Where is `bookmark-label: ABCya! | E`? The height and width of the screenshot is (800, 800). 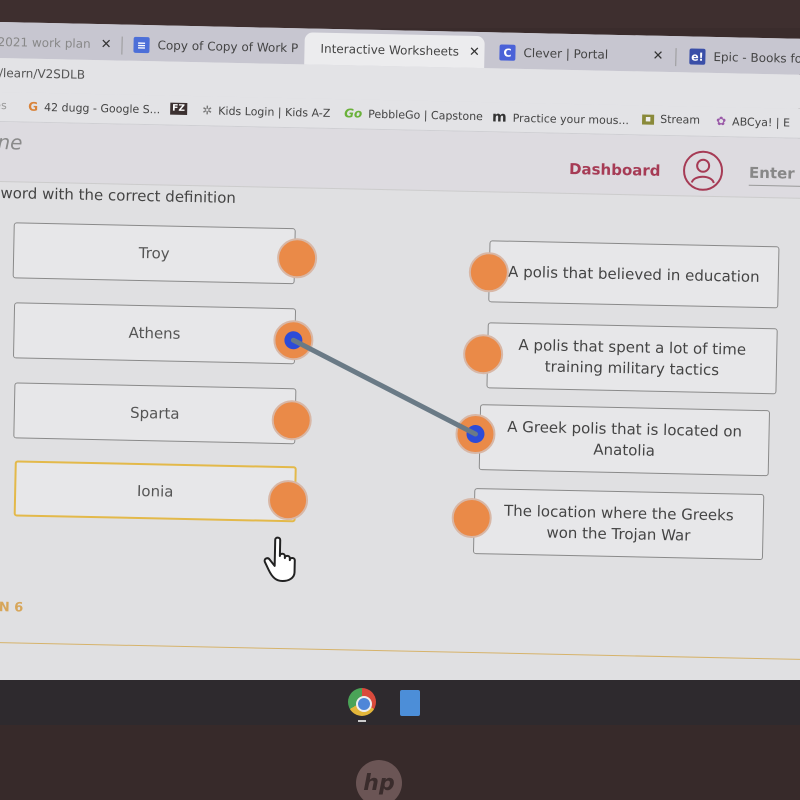
bookmark-label: ABCya! | E is located at coordinates (761, 122).